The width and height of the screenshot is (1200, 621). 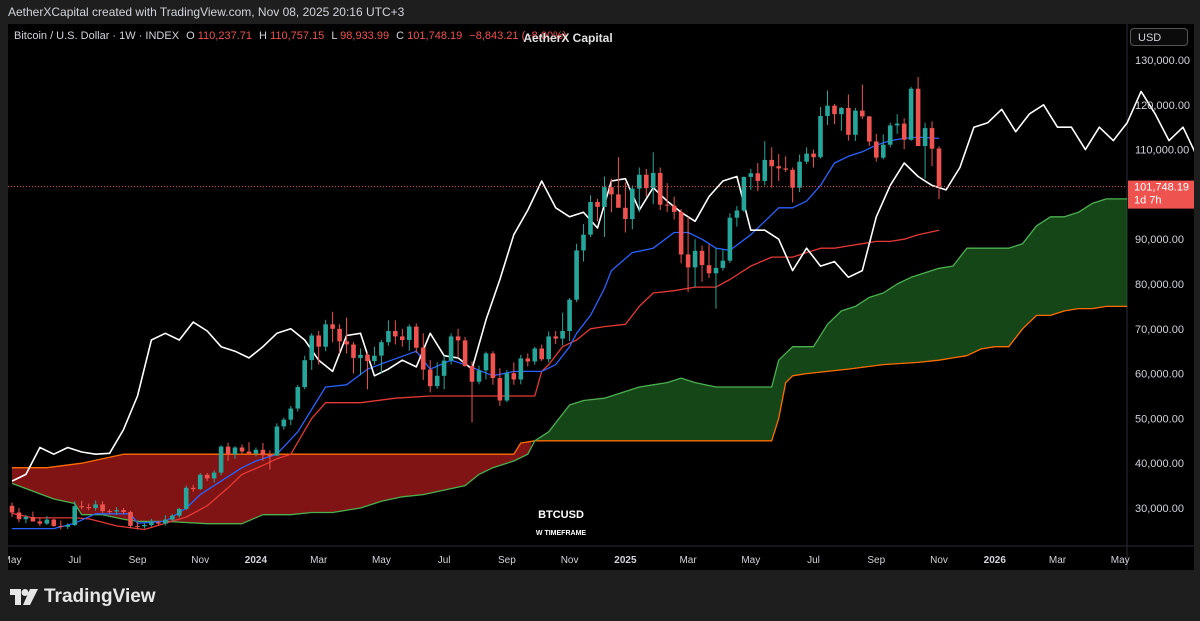 What do you see at coordinates (1159, 419) in the screenshot?
I see `price-tick-label: 50,000.00` at bounding box center [1159, 419].